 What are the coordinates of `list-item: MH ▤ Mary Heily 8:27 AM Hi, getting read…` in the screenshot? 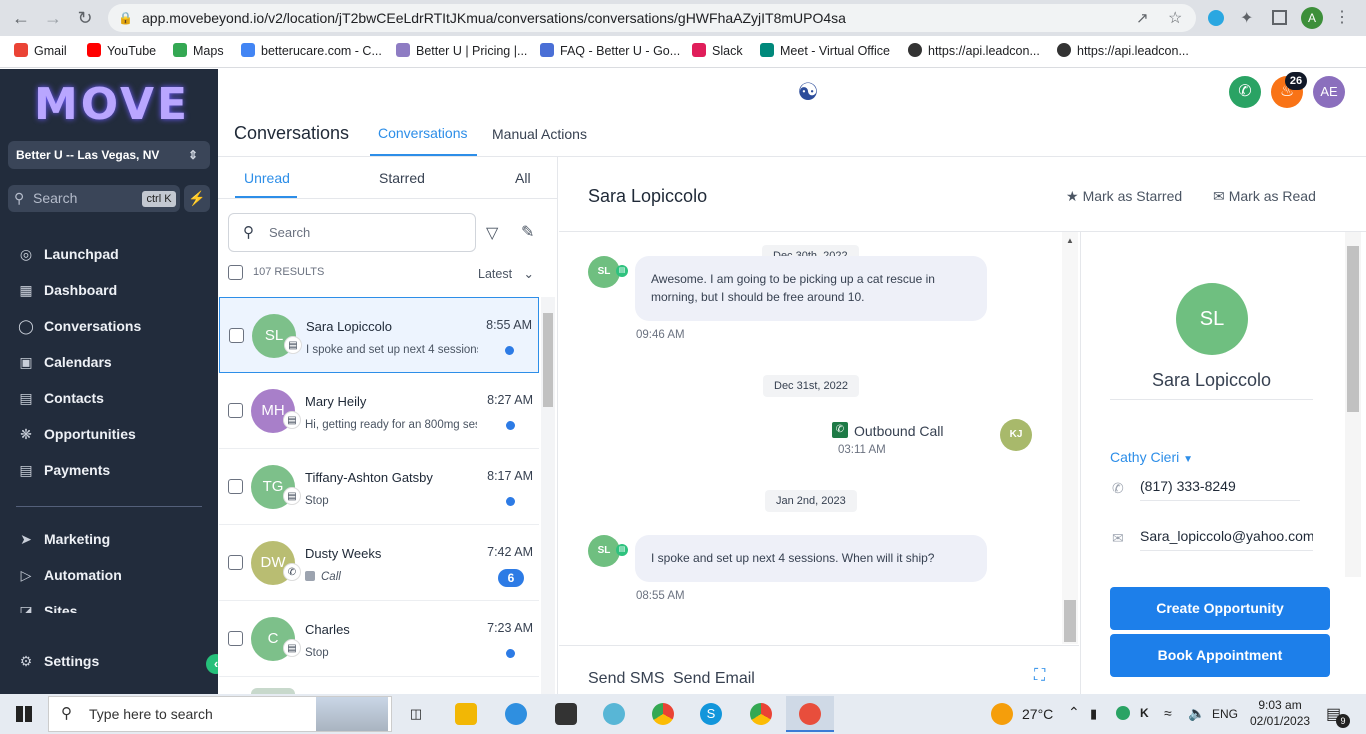 It's located at (379, 411).